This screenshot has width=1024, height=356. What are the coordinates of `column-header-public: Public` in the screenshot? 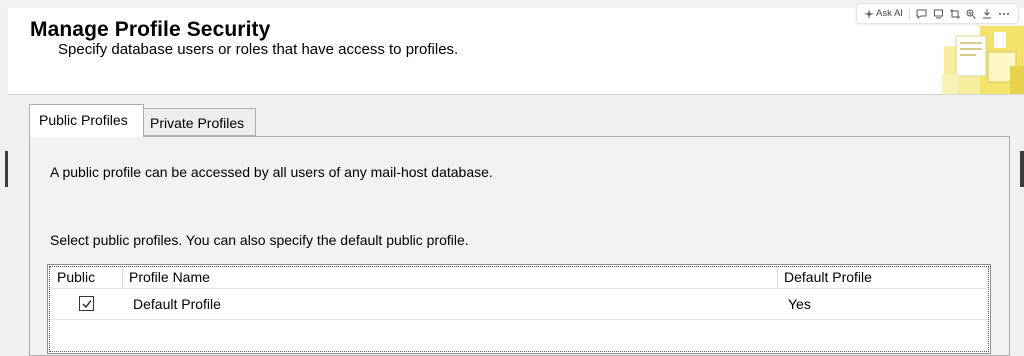 It's located at (87, 277).